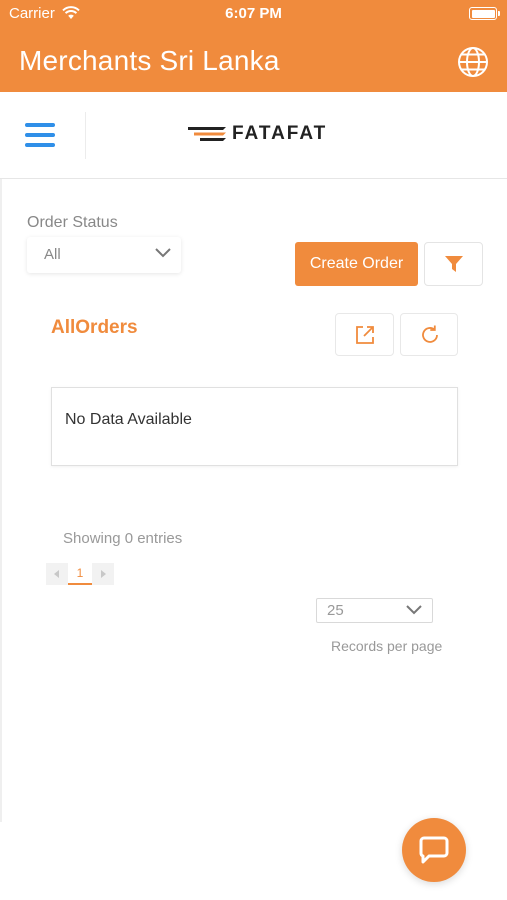 This screenshot has height=900, width=507. I want to click on chat-bubble-icon, so click(434, 850).